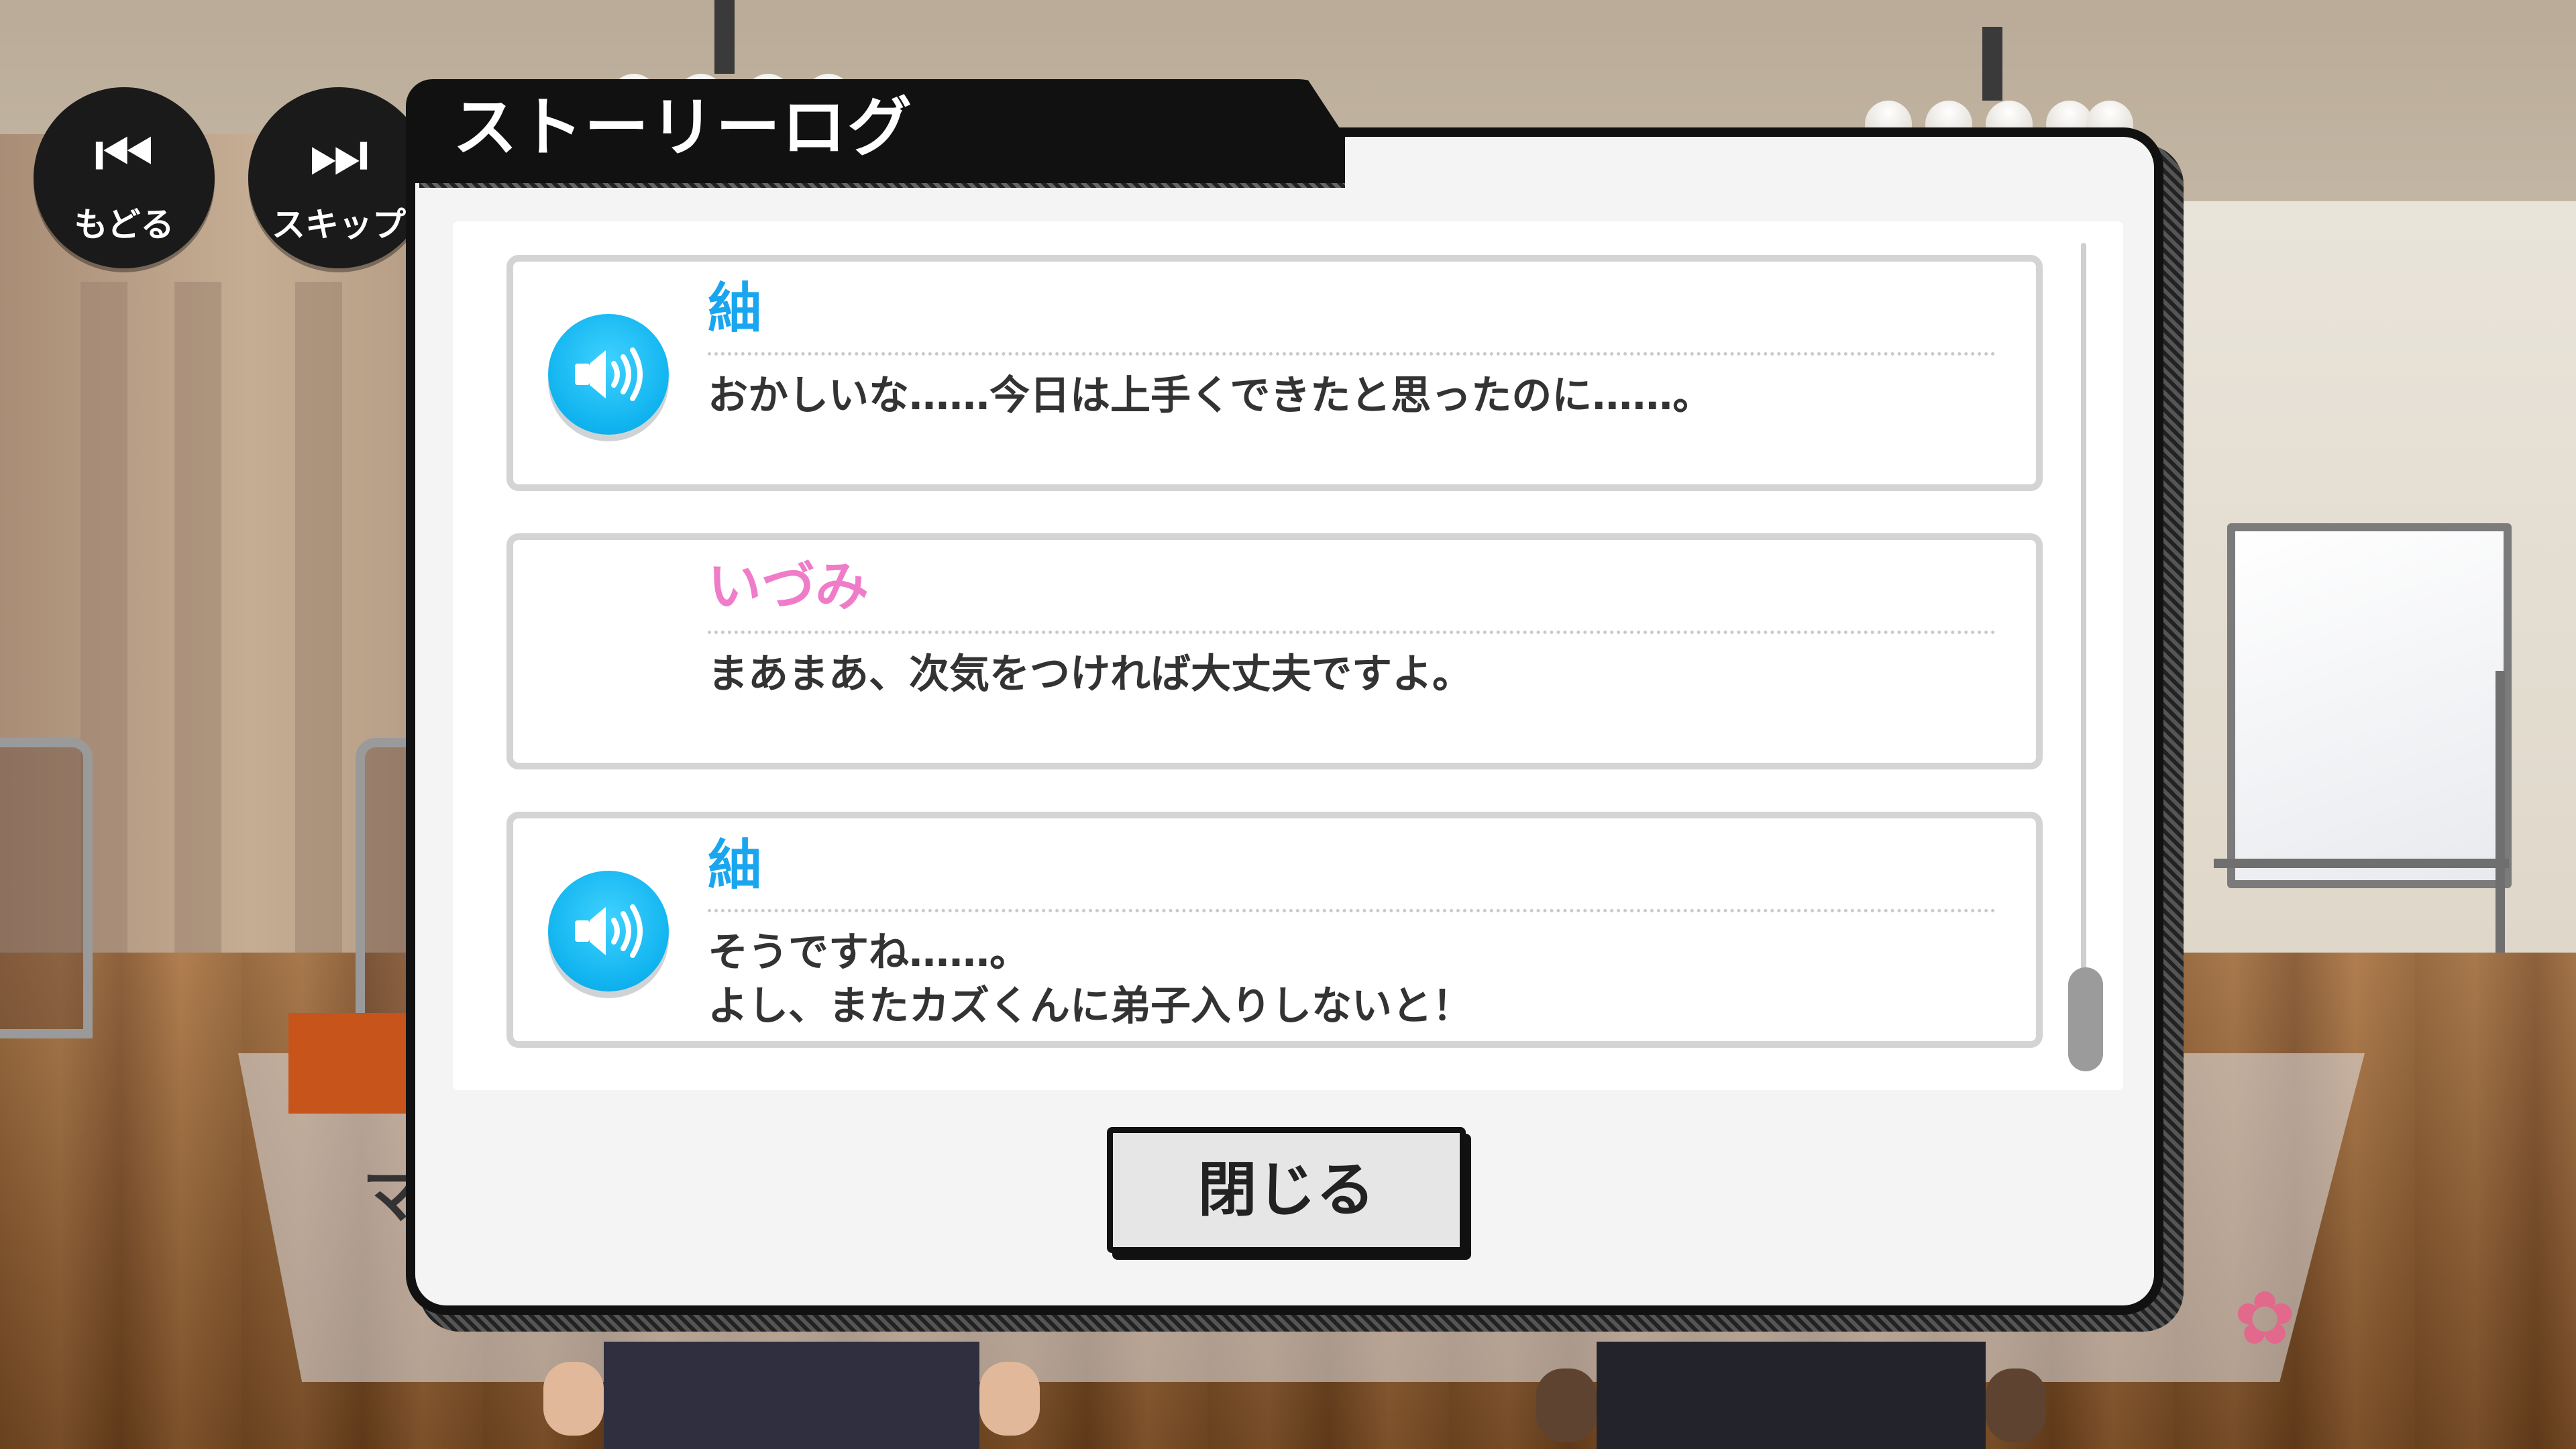 This screenshot has height=1449, width=2576. I want to click on dialogue-line: まあまあ、次気をつければ大丈夫ですよ。, so click(1090, 674).